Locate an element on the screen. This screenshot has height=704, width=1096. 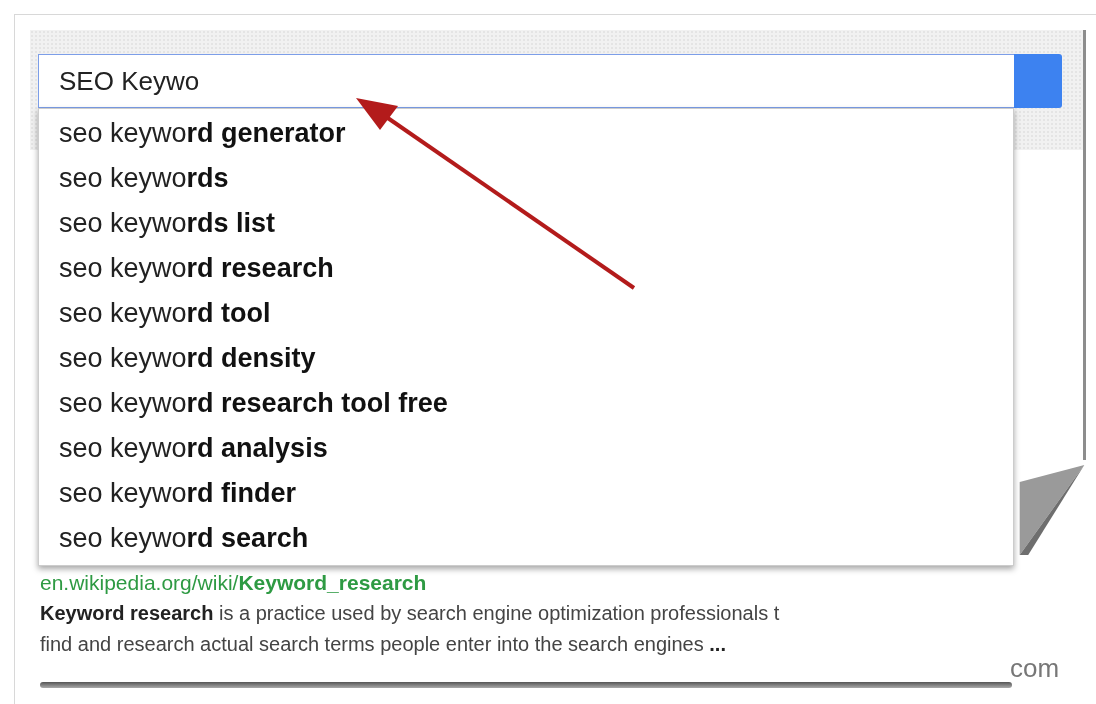
search-button is located at coordinates (1038, 81).